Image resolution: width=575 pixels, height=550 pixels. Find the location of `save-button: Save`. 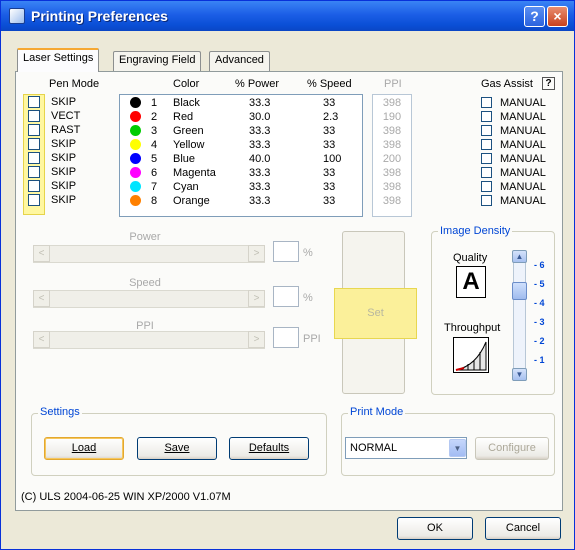

save-button: Save is located at coordinates (177, 448).